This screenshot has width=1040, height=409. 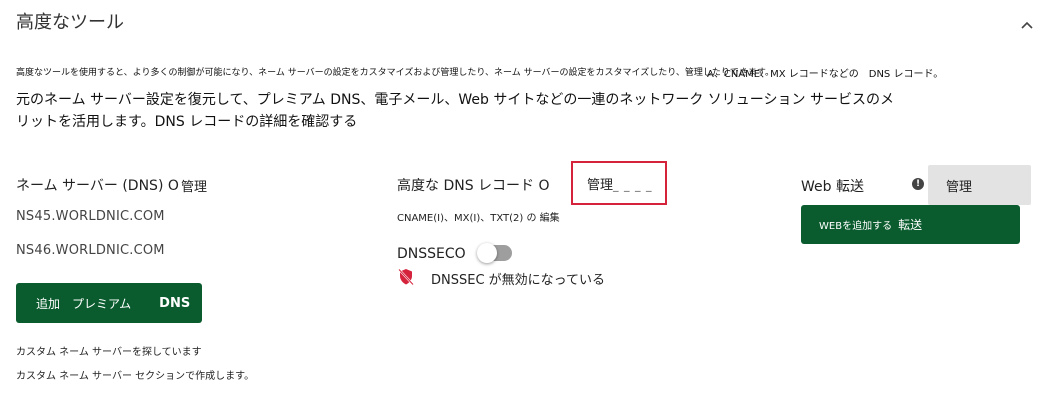 What do you see at coordinates (600, 185) in the screenshot?
I see `advanced-dns-manage-label: 管理` at bounding box center [600, 185].